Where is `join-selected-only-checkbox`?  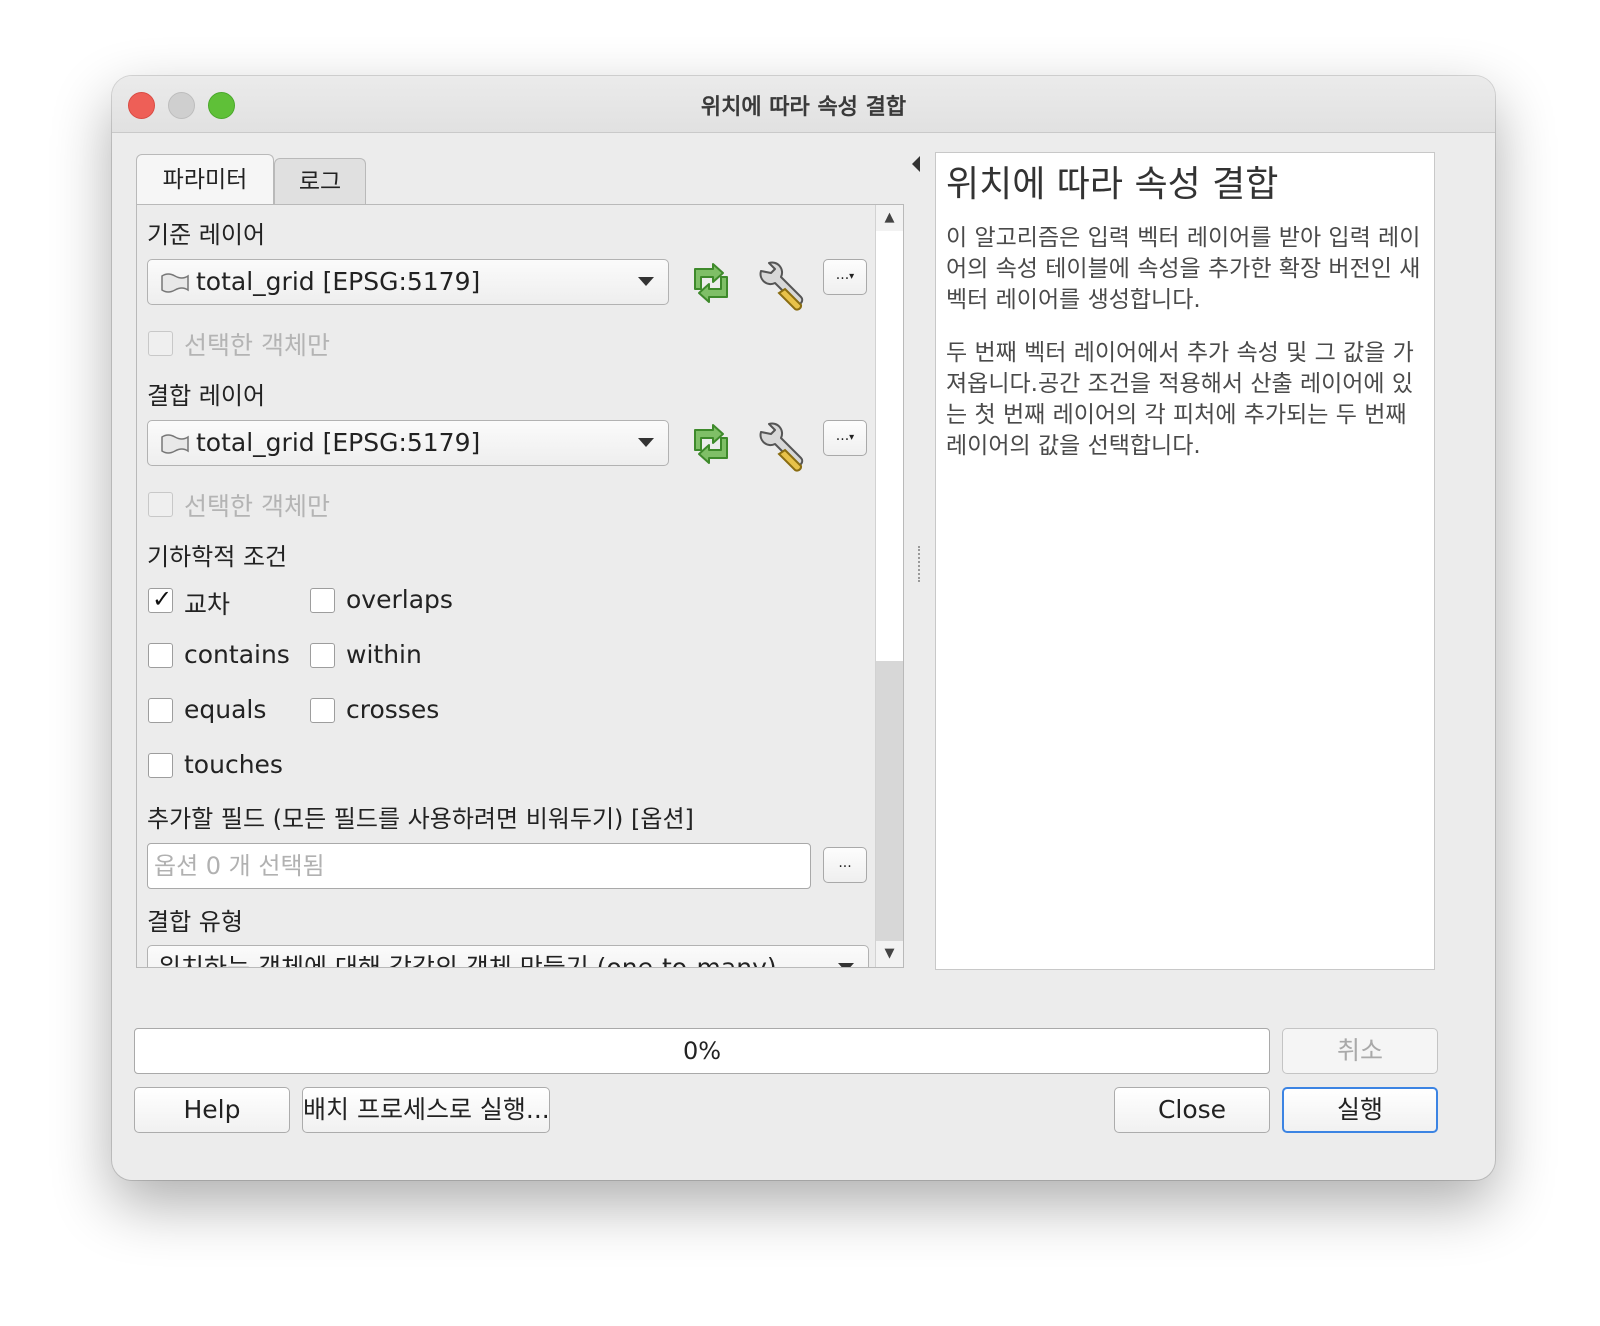 join-selected-only-checkbox is located at coordinates (160, 504).